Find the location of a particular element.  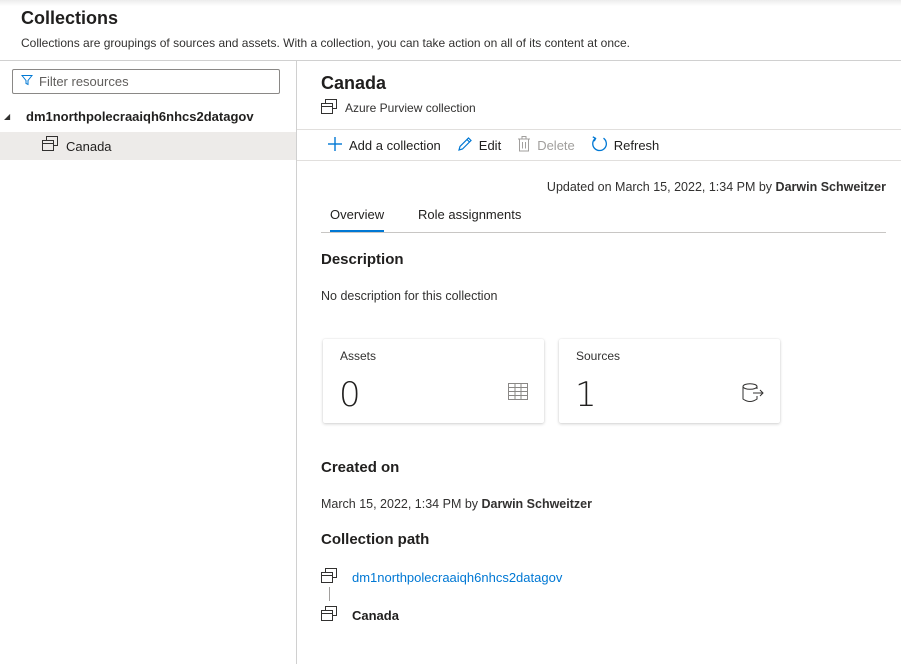

tree-item-root-label: dm1northpolecraaiqh6nhcs2datagov is located at coordinates (140, 116).